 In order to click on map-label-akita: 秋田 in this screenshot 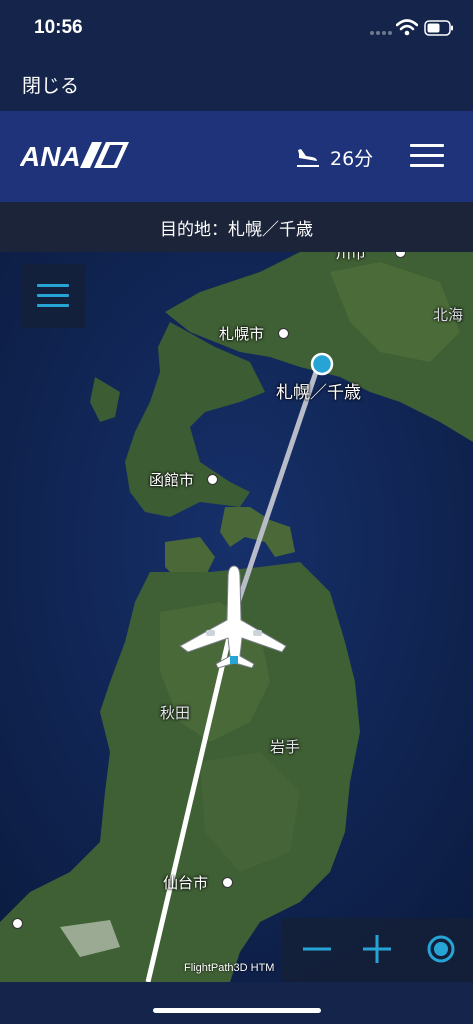, I will do `click(175, 713)`.